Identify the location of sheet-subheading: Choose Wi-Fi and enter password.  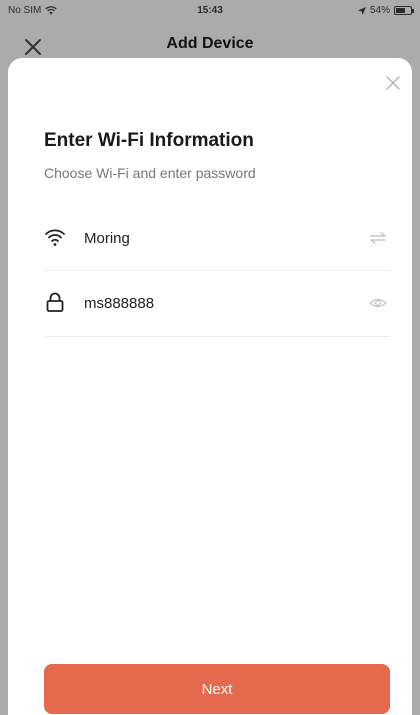
(150, 173).